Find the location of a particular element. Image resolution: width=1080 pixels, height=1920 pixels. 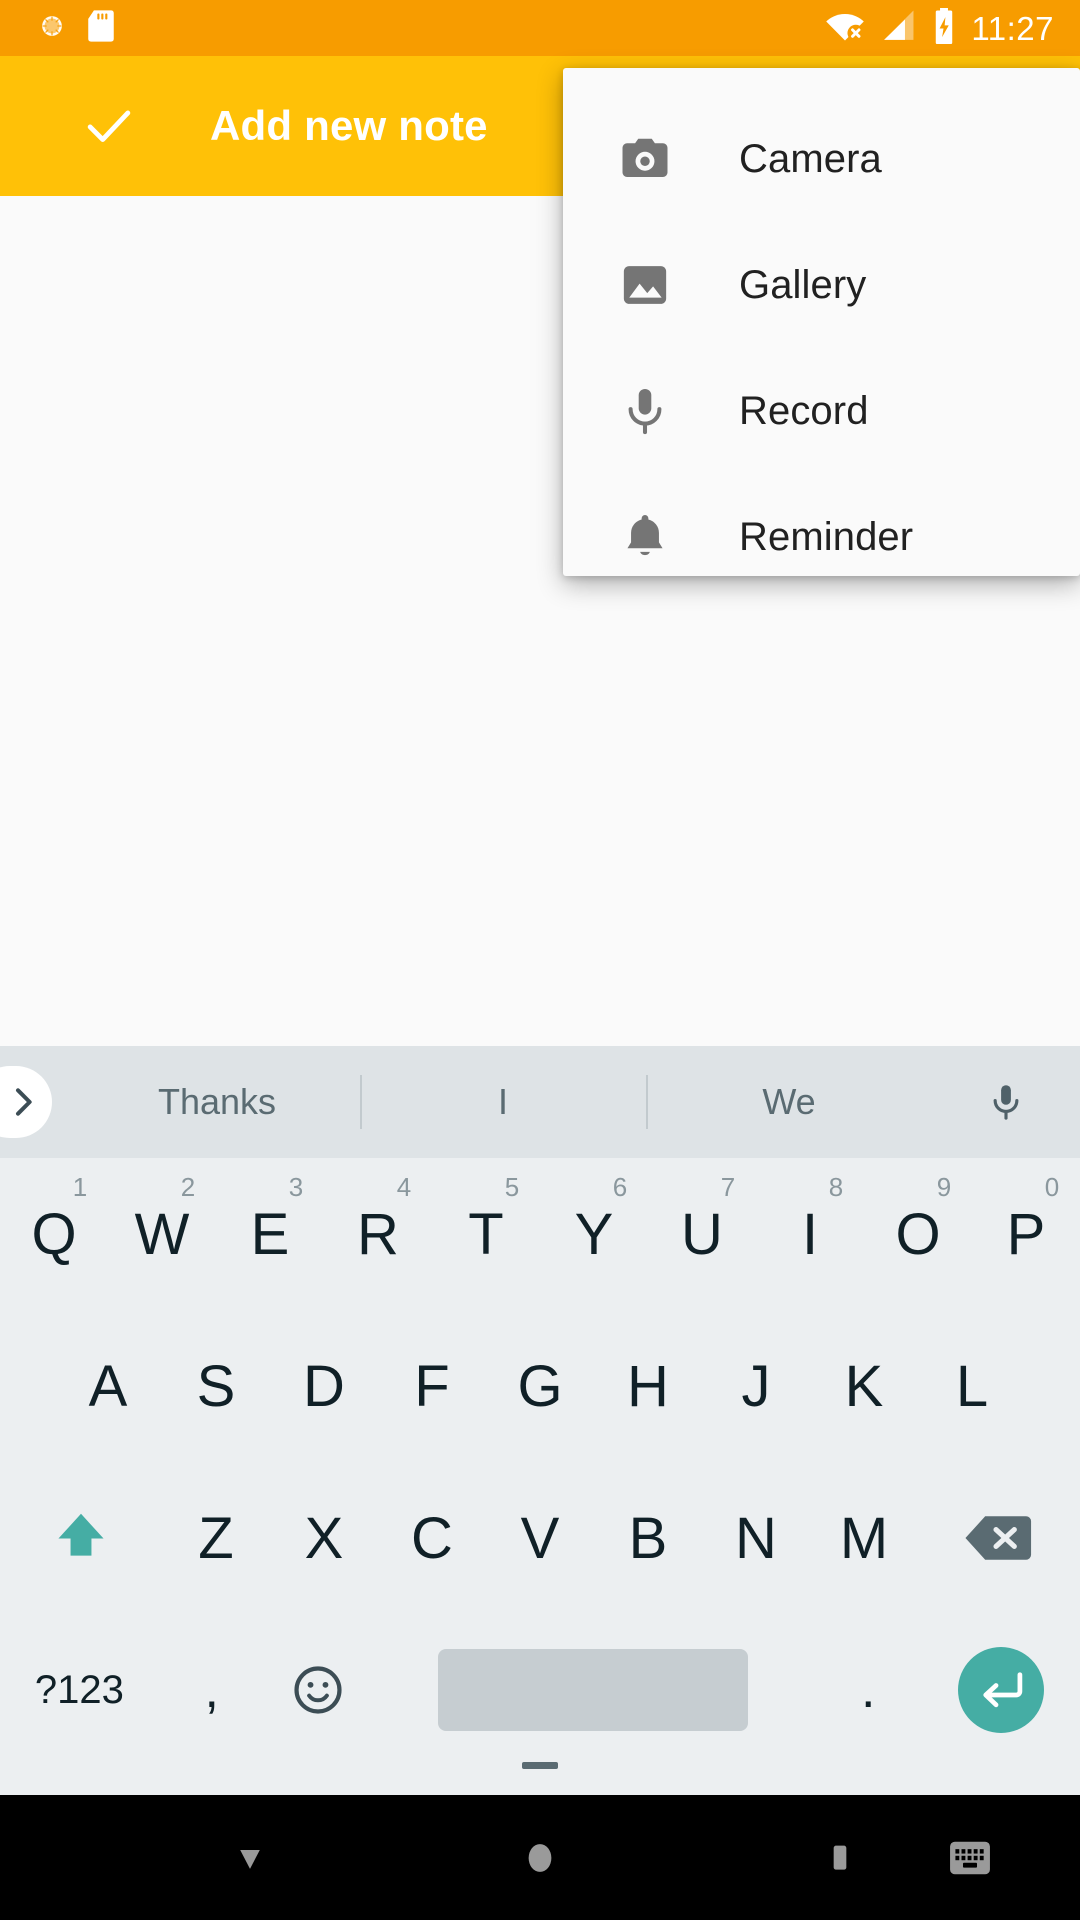

key-num-label: 0 is located at coordinates (1052, 1187).